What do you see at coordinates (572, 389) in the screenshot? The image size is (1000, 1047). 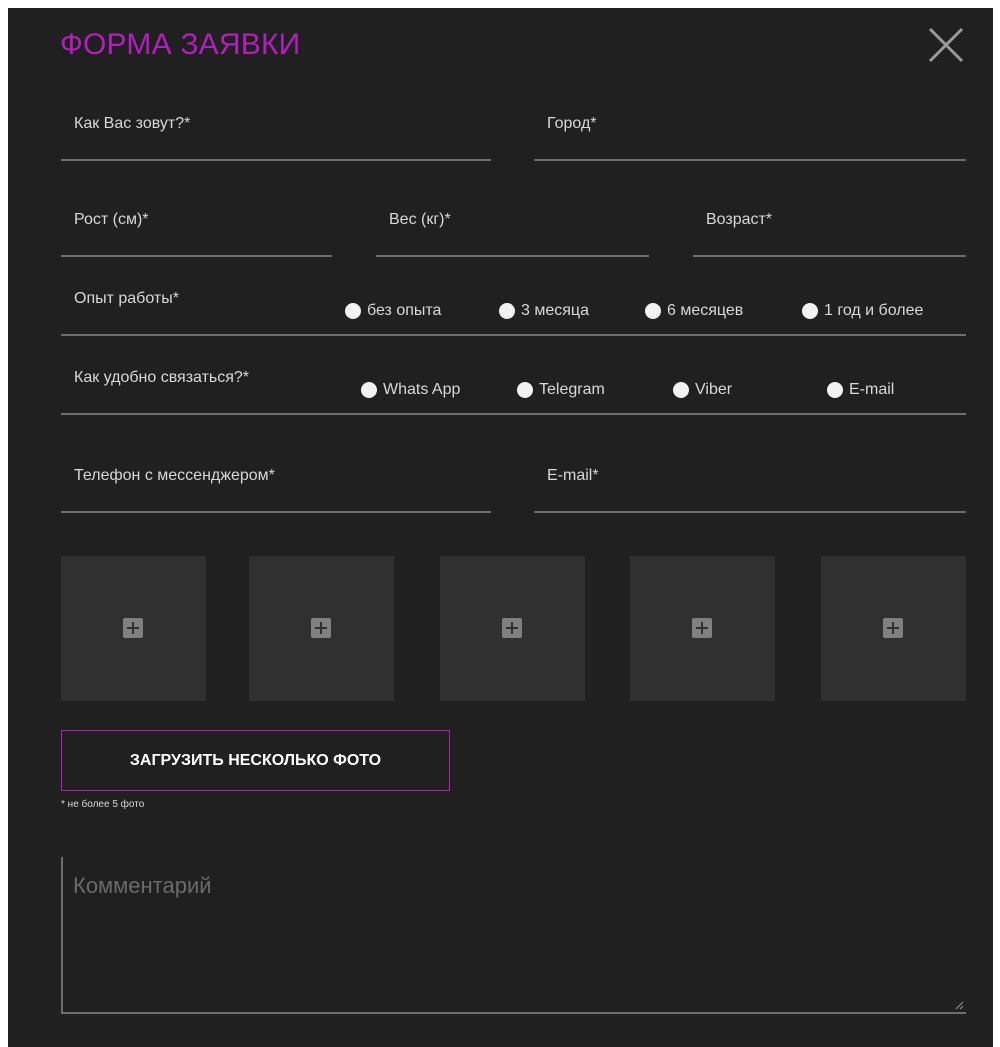 I see `contact-option-label: Telegram` at bounding box center [572, 389].